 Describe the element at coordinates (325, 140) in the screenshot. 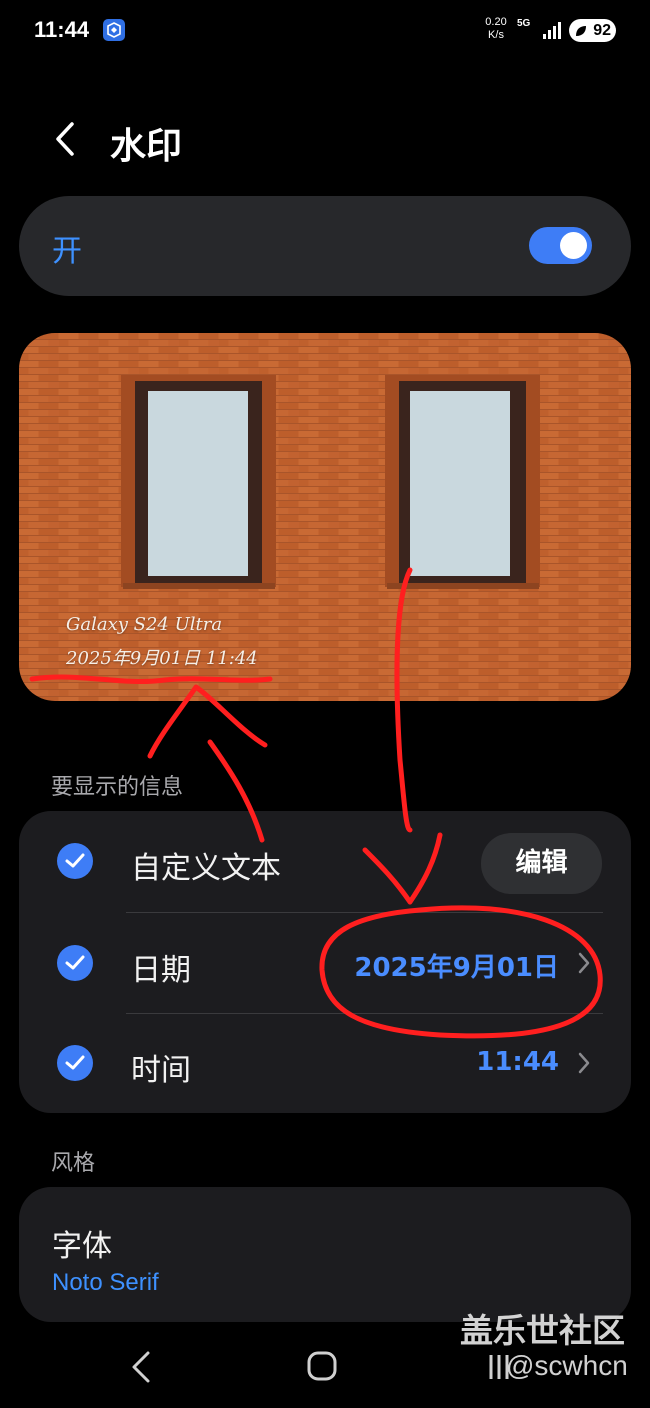

I see `page-header: 水印` at that location.